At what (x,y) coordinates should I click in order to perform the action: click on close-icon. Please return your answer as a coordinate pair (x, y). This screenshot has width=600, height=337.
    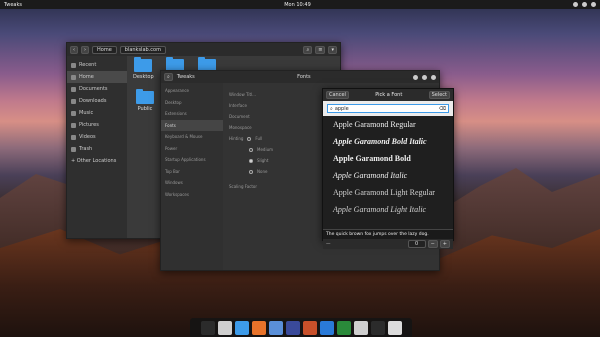
    Looking at the image, I should click on (433, 77).